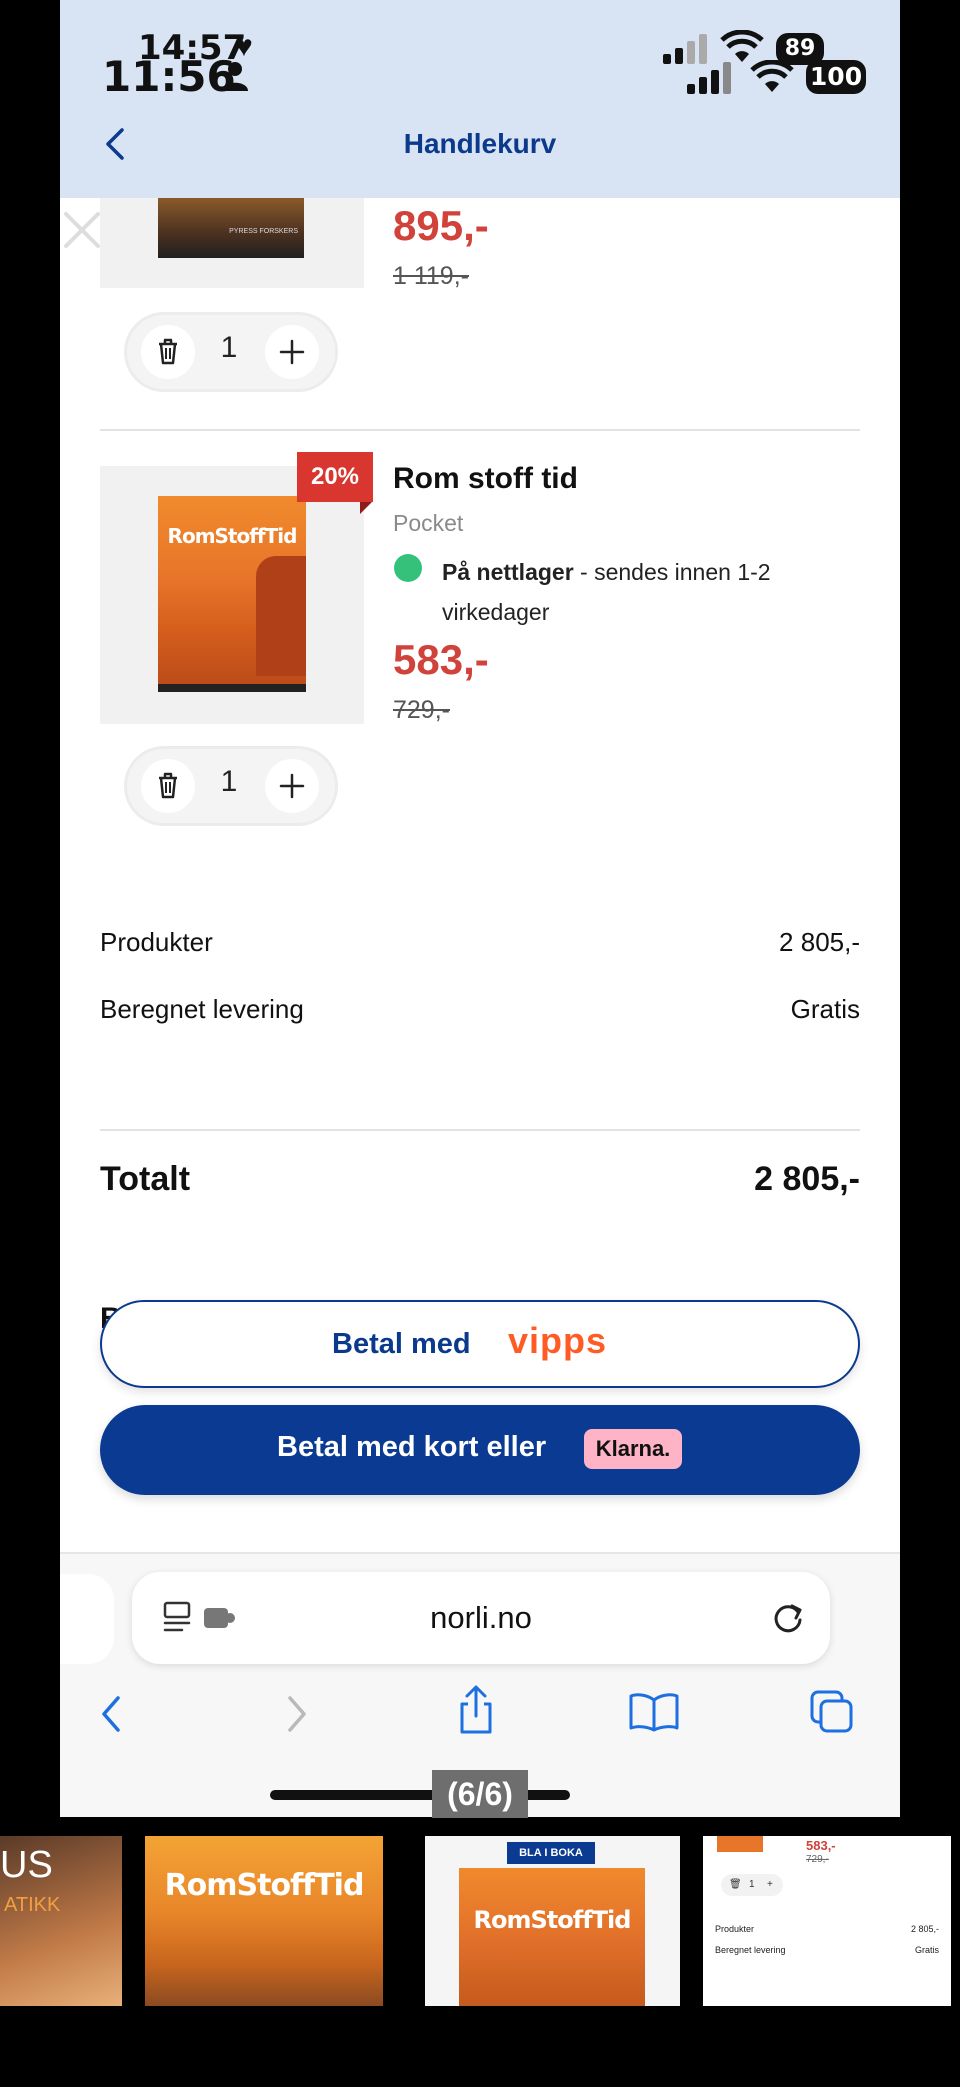 This screenshot has height=2087, width=960. Describe the element at coordinates (87, 1619) in the screenshot. I see `previous-tab-preview` at that location.